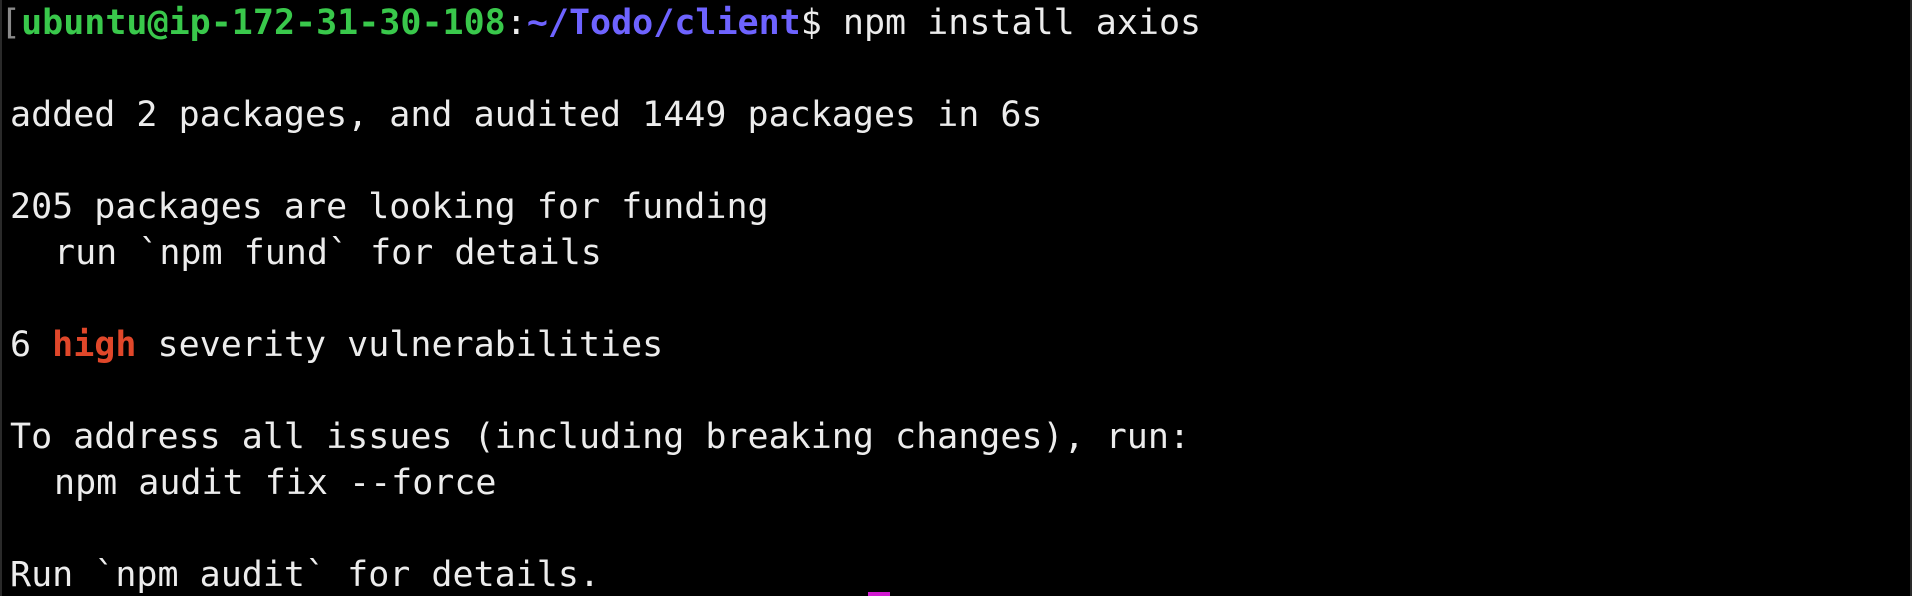 The image size is (1912, 596). What do you see at coordinates (31, 345) in the screenshot?
I see `vulnerability-count: 6` at bounding box center [31, 345].